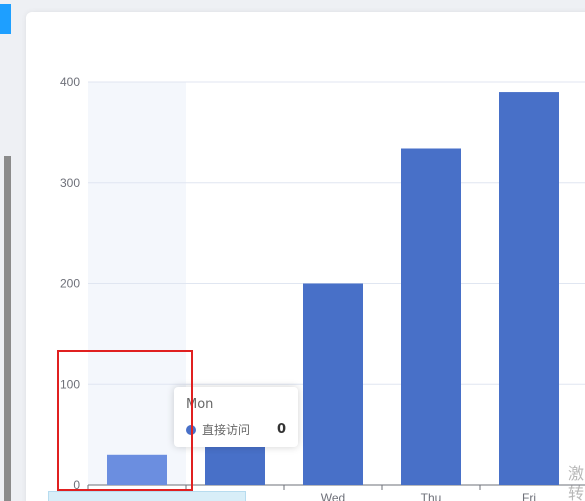 The height and width of the screenshot is (501, 585). Describe the element at coordinates (529, 496) in the screenshot. I see `x-tick-label: Fri` at that location.